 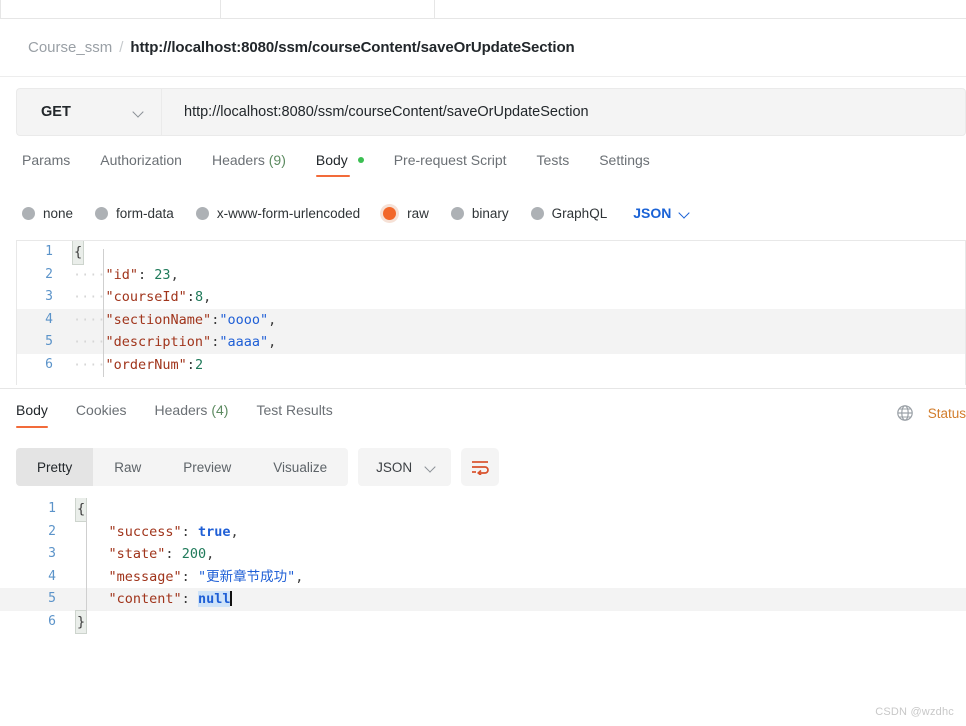 What do you see at coordinates (483, 621) in the screenshot?
I see `code-line: 6}` at bounding box center [483, 621].